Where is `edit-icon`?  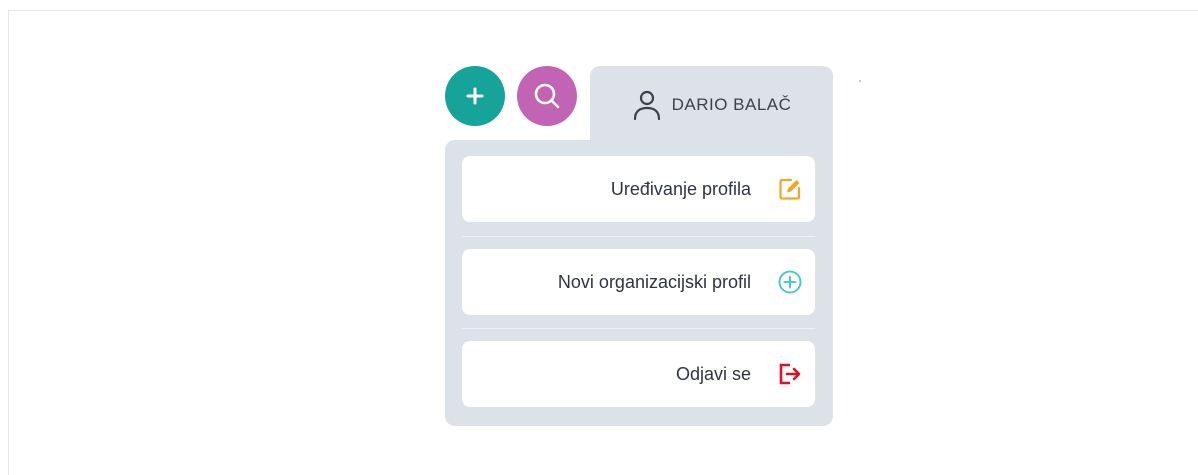
edit-icon is located at coordinates (790, 189).